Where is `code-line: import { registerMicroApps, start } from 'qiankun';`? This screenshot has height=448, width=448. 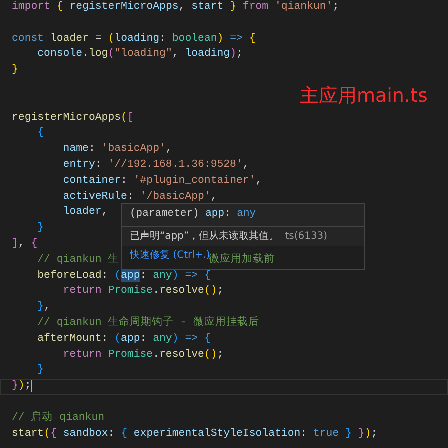
code-line: import { registerMicroApps, start } from 'qiankun'; is located at coordinates (176, 7).